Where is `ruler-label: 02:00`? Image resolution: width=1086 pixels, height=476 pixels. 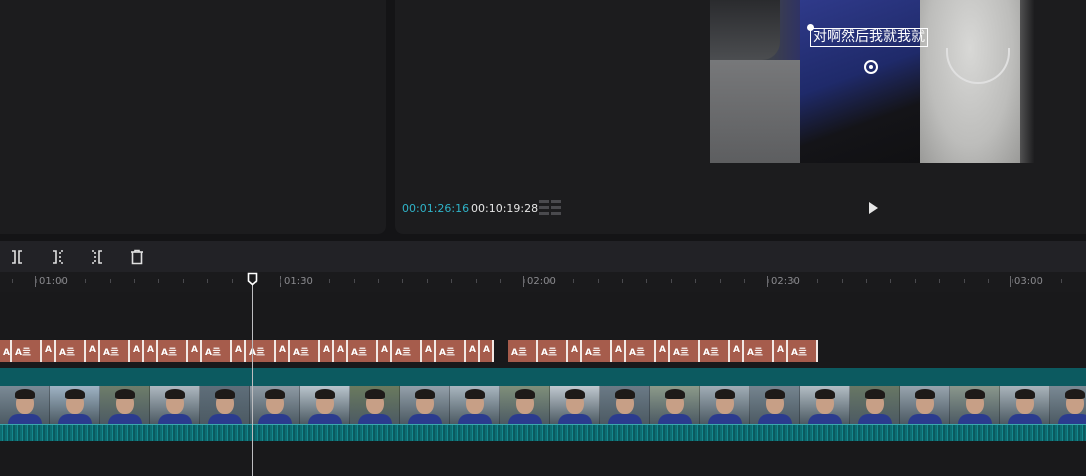
ruler-label: 02:00 is located at coordinates (539, 281).